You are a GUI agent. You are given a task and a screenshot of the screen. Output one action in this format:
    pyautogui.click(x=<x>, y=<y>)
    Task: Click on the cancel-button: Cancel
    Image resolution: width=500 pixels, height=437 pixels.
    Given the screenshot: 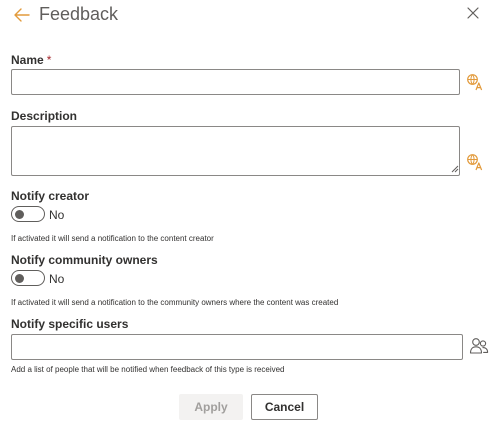 What is the action you would take?
    pyautogui.click(x=284, y=407)
    